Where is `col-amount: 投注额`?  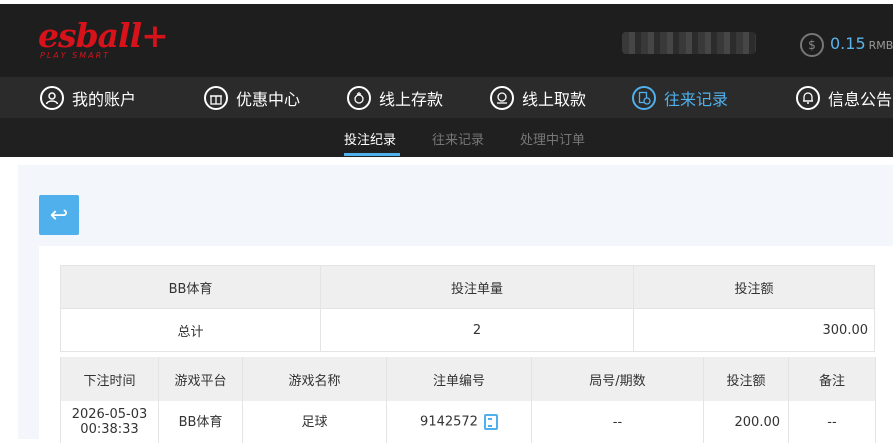 col-amount: 投注额 is located at coordinates (746, 379).